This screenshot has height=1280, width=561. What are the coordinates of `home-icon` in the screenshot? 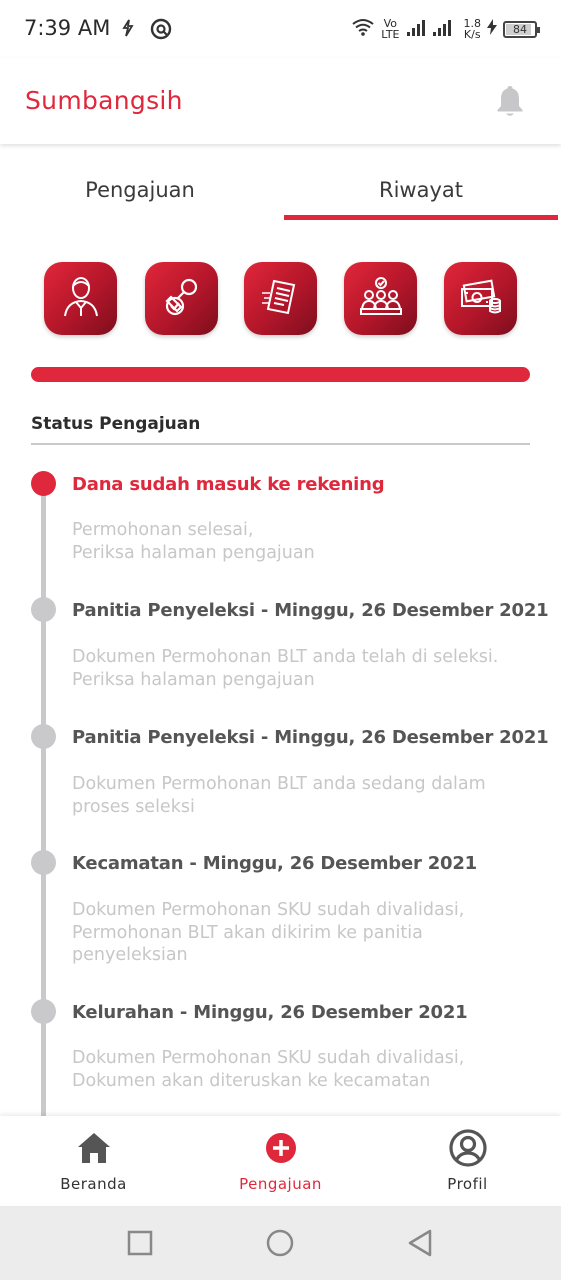 It's located at (94, 1148).